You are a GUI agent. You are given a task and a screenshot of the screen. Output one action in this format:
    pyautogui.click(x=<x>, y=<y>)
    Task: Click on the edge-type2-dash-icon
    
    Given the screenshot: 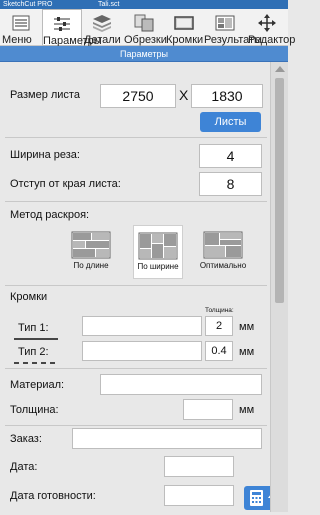 What is the action you would take?
    pyautogui.click(x=36, y=363)
    